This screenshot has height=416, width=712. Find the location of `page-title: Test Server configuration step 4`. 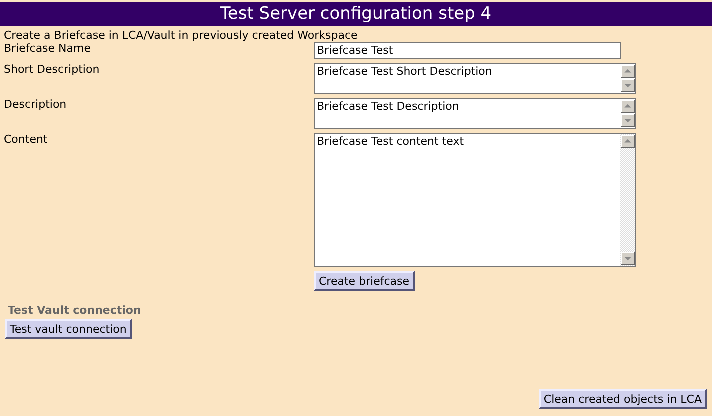

page-title: Test Server configuration step 4 is located at coordinates (356, 14).